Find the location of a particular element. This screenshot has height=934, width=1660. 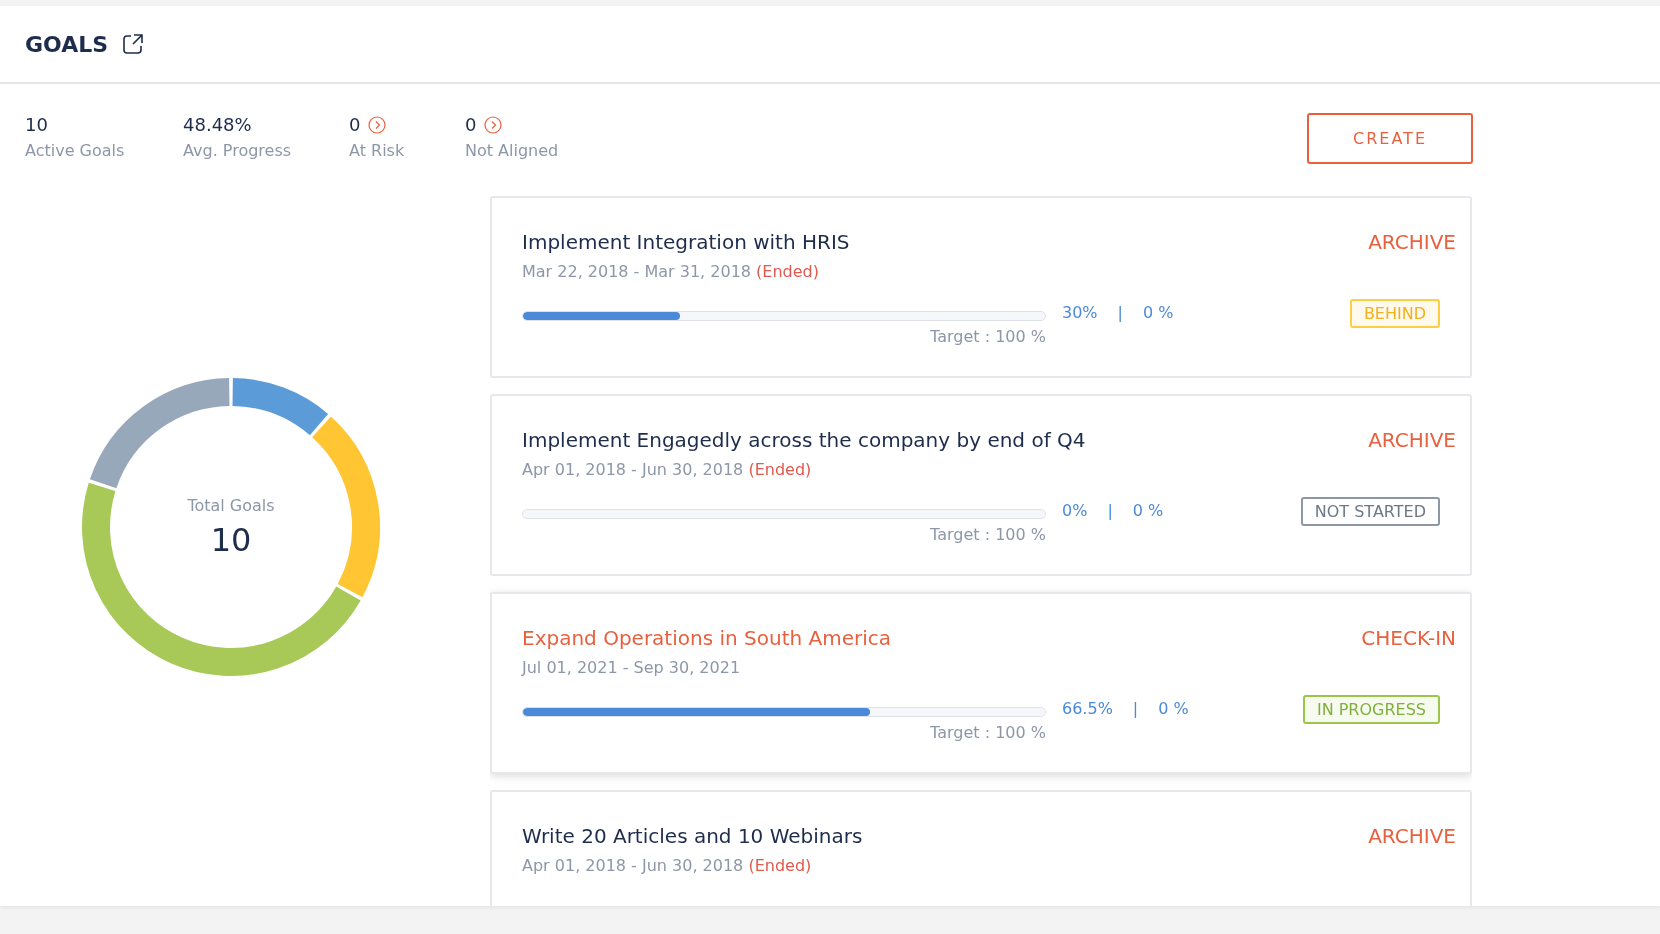

goal-action-link: CHECK-IN is located at coordinates (1408, 638).